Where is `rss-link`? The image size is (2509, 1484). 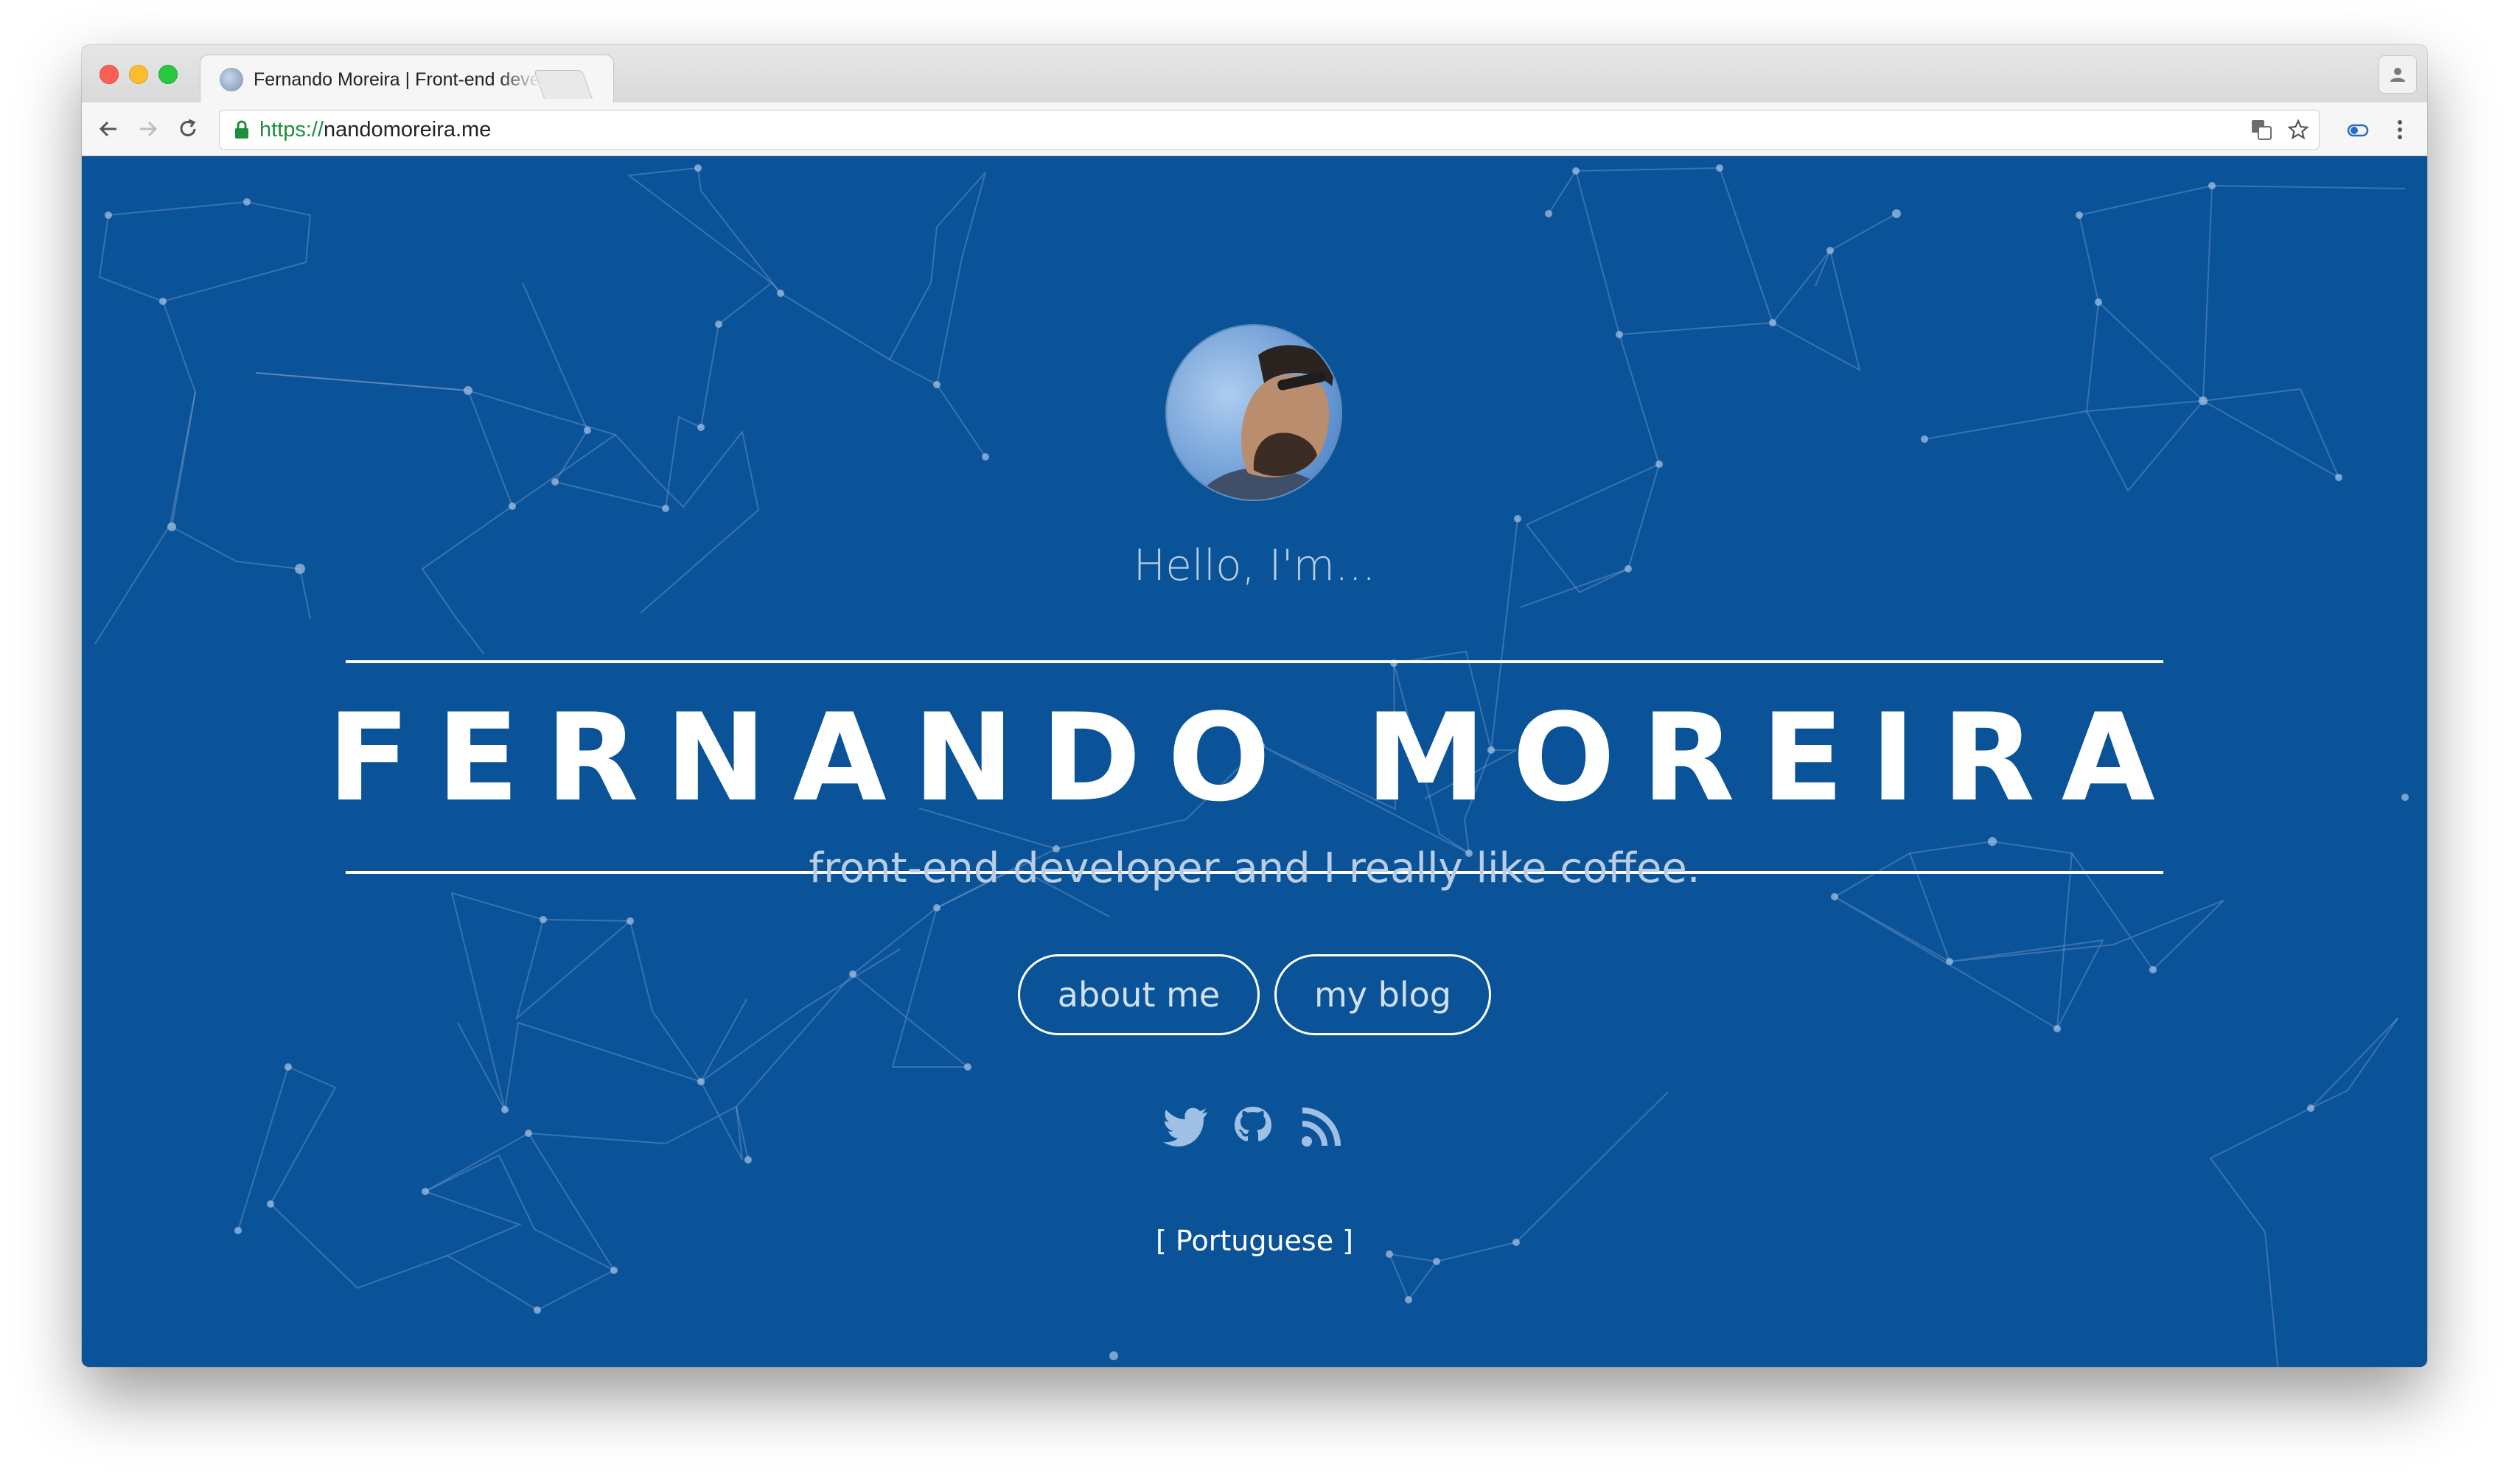 rss-link is located at coordinates (1321, 1127).